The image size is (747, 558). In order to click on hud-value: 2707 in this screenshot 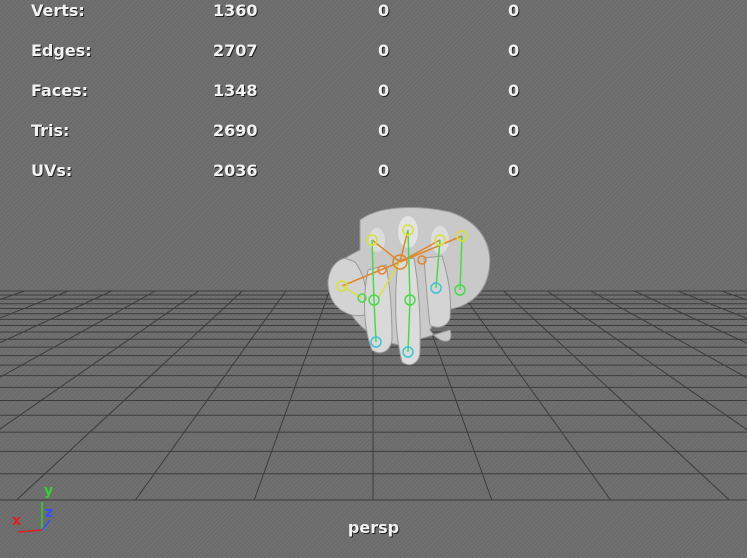, I will do `click(235, 50)`.